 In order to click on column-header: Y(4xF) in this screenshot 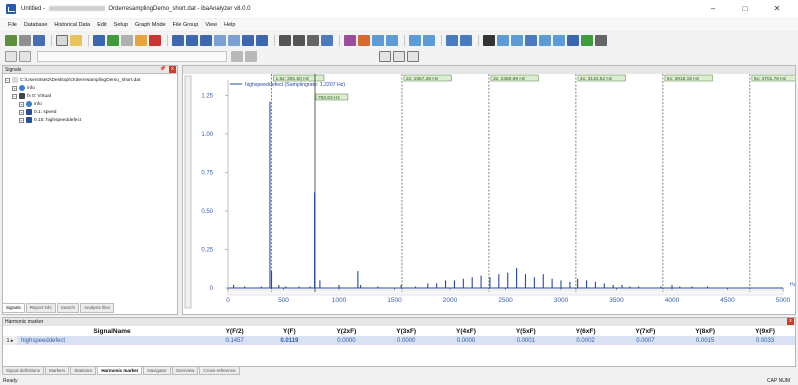, I will do `click(466, 331)`.